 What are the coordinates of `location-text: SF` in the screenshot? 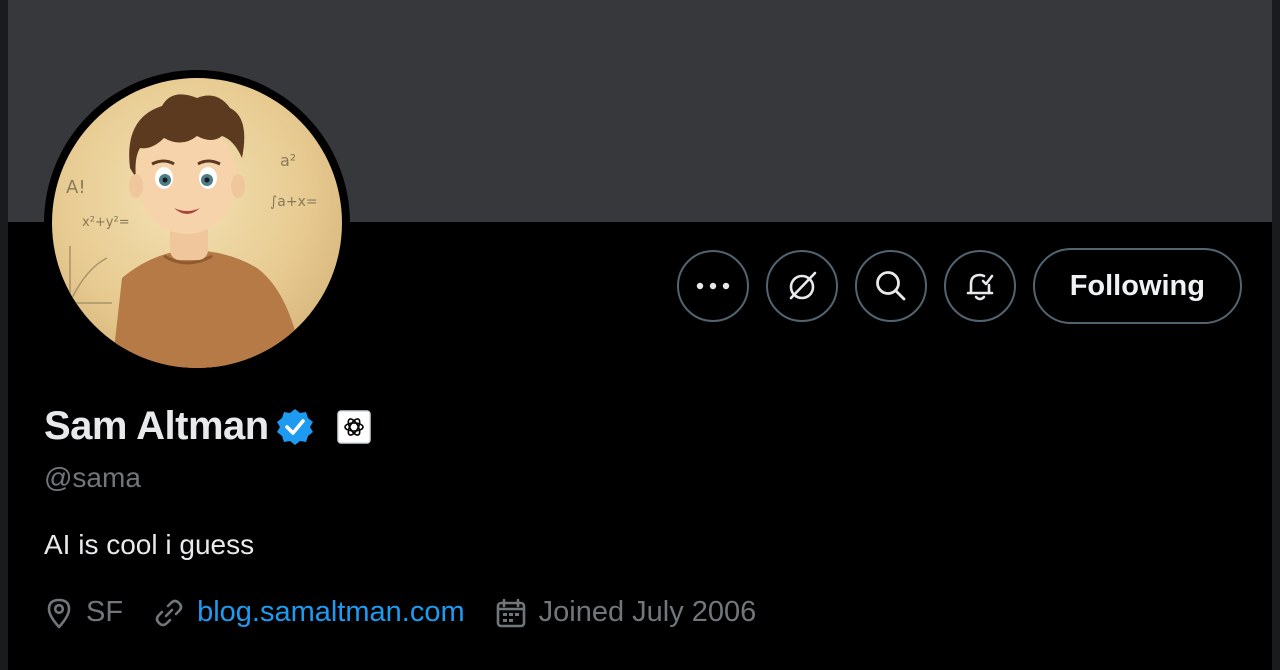 It's located at (105, 612).